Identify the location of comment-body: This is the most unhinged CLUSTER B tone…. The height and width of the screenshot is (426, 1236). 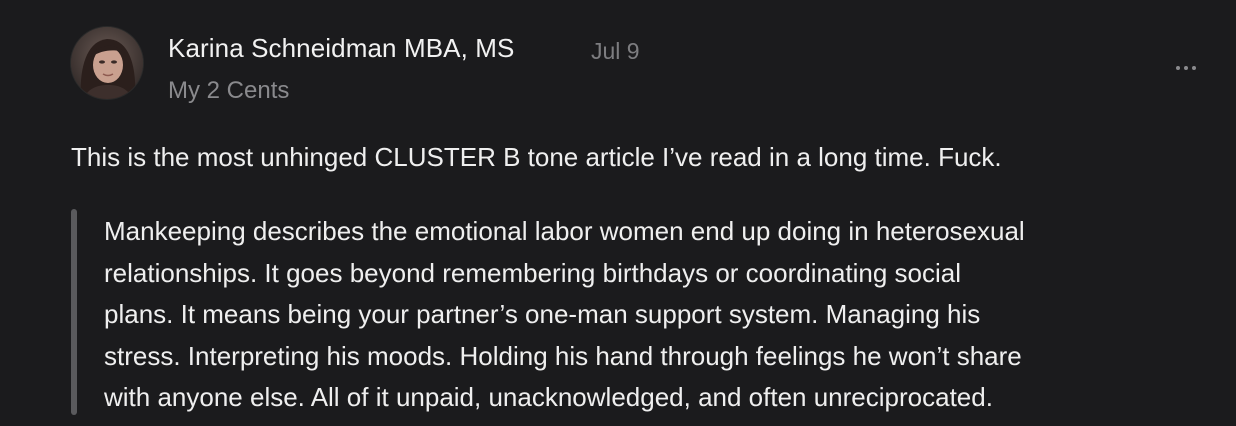
(536, 157).